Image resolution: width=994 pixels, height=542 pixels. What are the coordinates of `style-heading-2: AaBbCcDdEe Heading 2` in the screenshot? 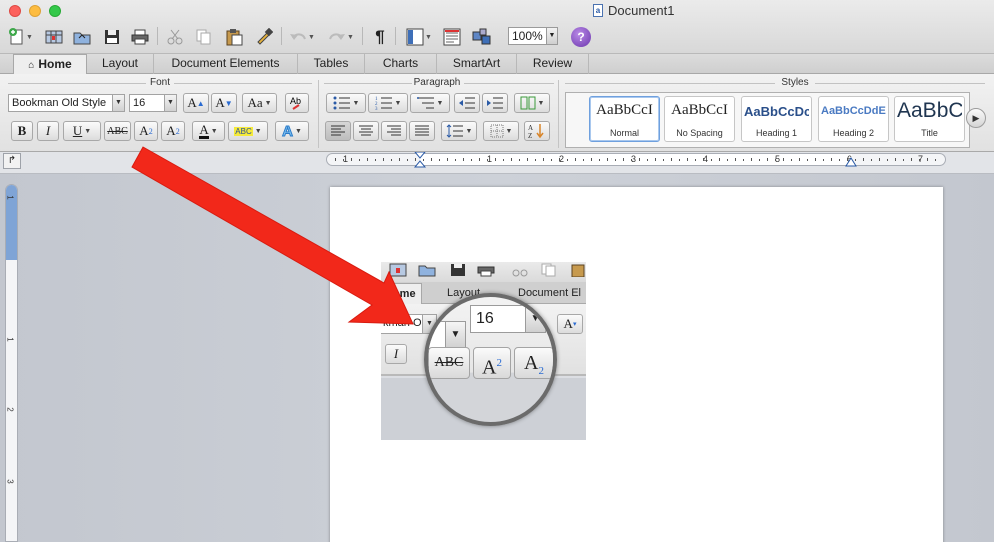 It's located at (853, 119).